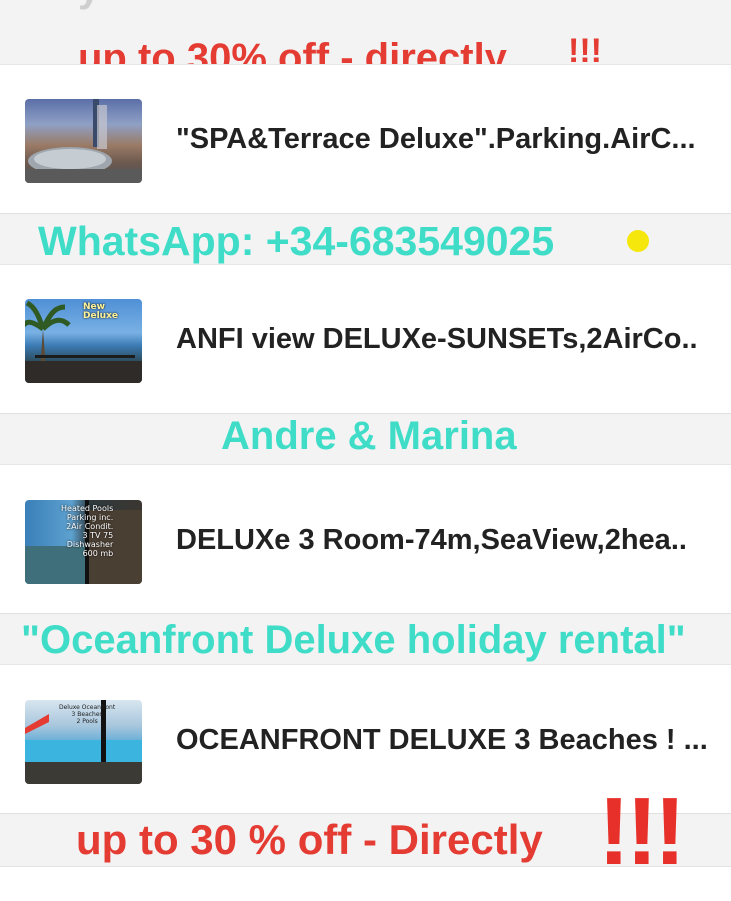 Image resolution: width=731 pixels, height=901 pixels. Describe the element at coordinates (83, 341) in the screenshot. I see `sea-view-terrace-photo: New Deluxe` at that location.